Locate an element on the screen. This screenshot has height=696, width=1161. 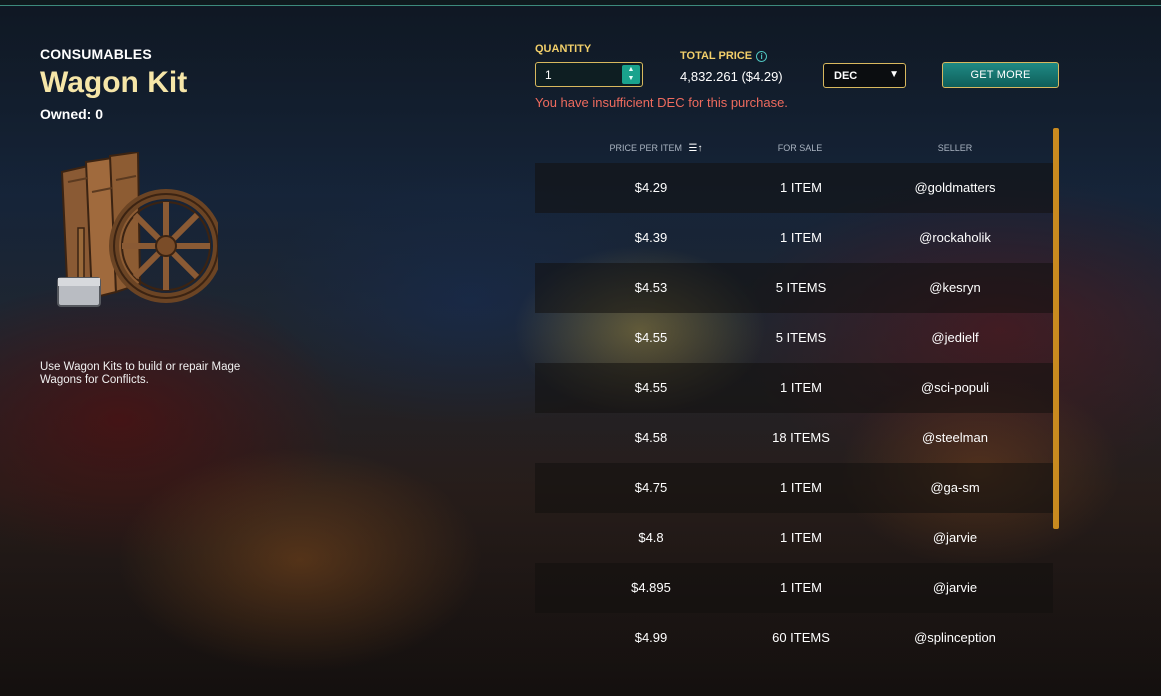
item-category: CONSUMABLES is located at coordinates (96, 54).